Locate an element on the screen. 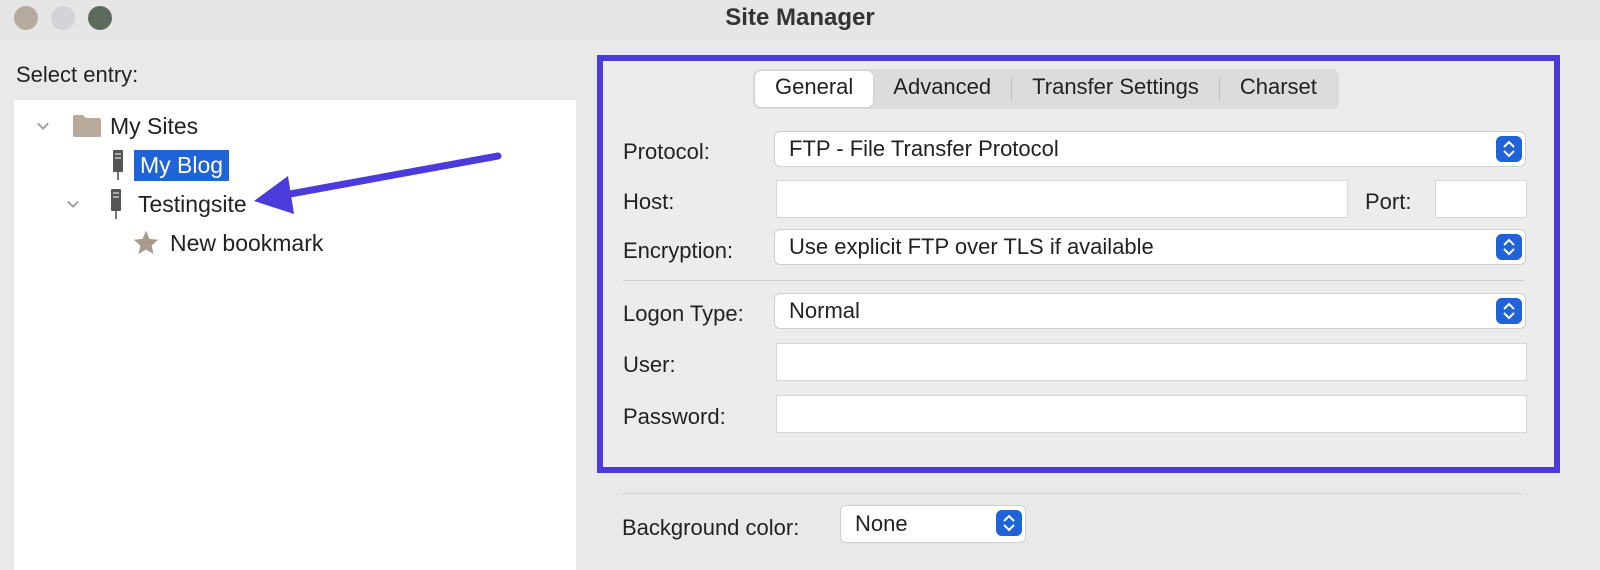 This screenshot has width=1600, height=570. port-input is located at coordinates (1481, 199).